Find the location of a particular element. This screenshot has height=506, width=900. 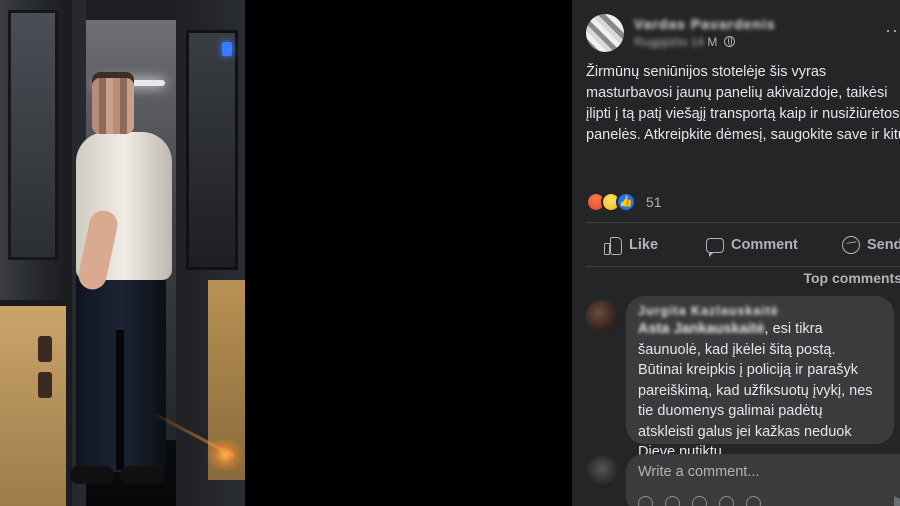

post-header: Vardas Pavardenis Rugpjūčio 14 M ··· is located at coordinates (743, 34).